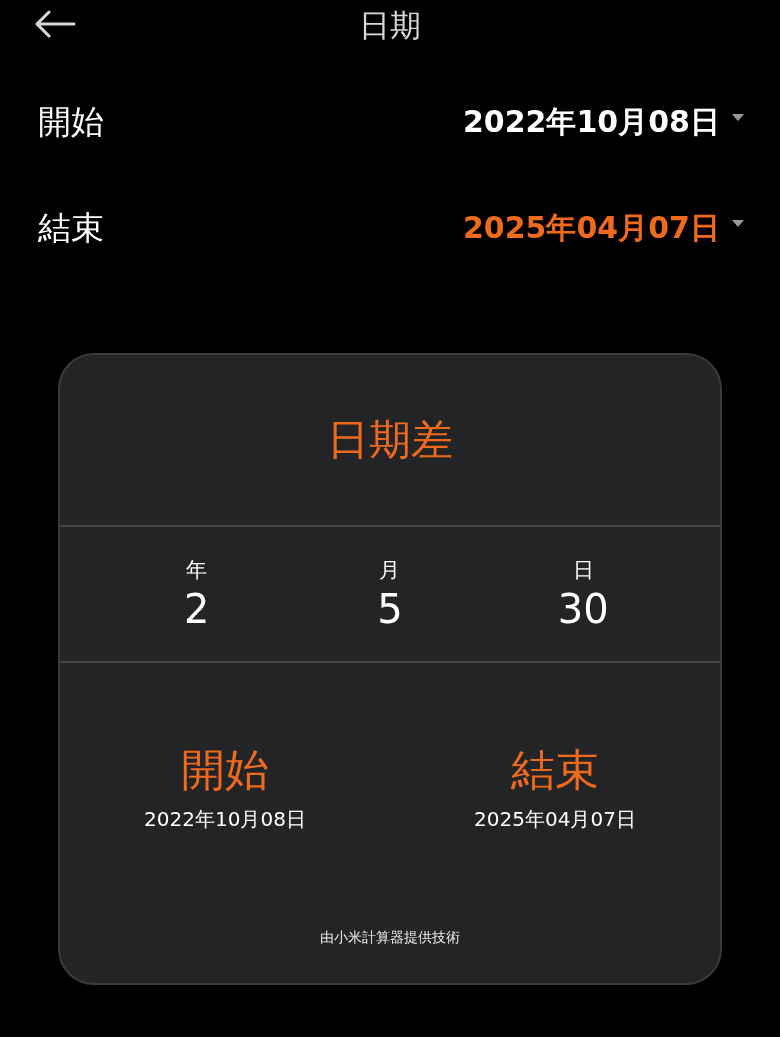  I want to click on date-picker: 2022年10月08日, so click(603, 122).